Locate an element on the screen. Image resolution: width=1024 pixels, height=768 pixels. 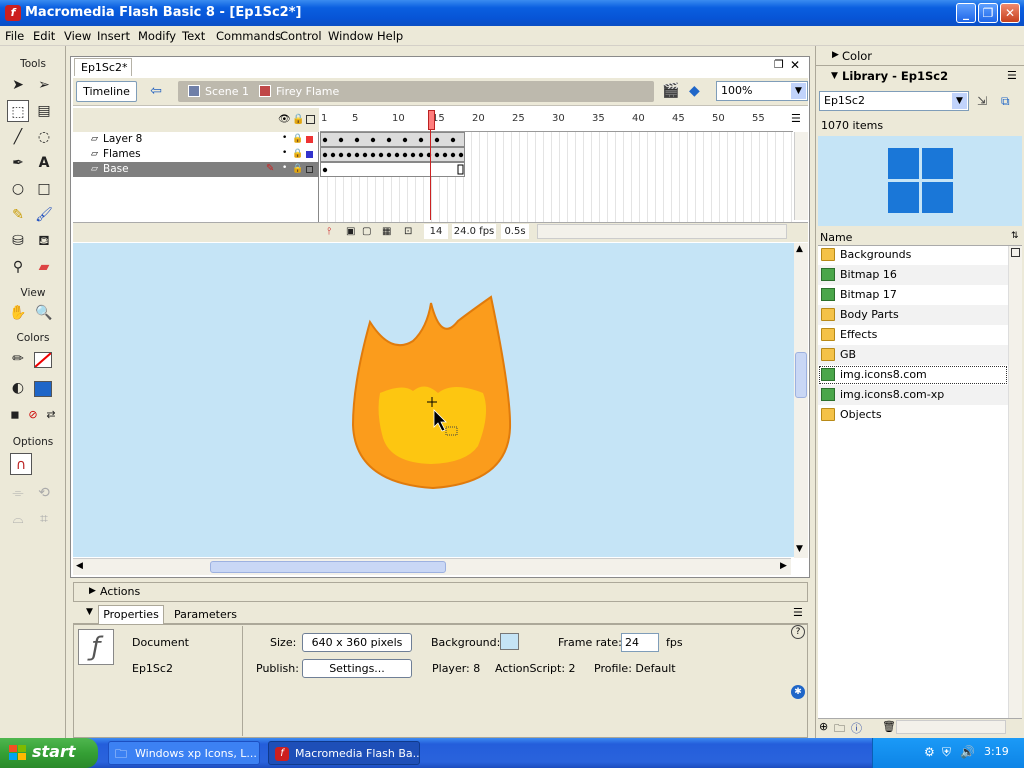
free-transform-tool-icon: ⬚ is located at coordinates (18, 111).